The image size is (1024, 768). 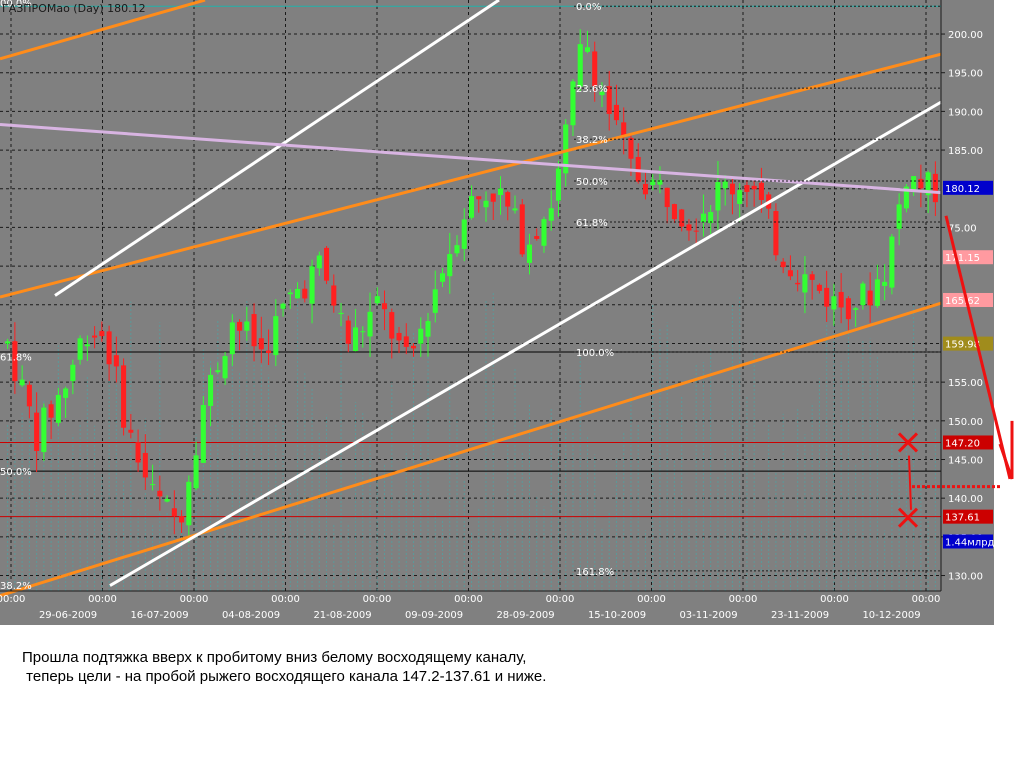 What do you see at coordinates (434, 615) in the screenshot?
I see `x-date-label: 09-09-2009` at bounding box center [434, 615].